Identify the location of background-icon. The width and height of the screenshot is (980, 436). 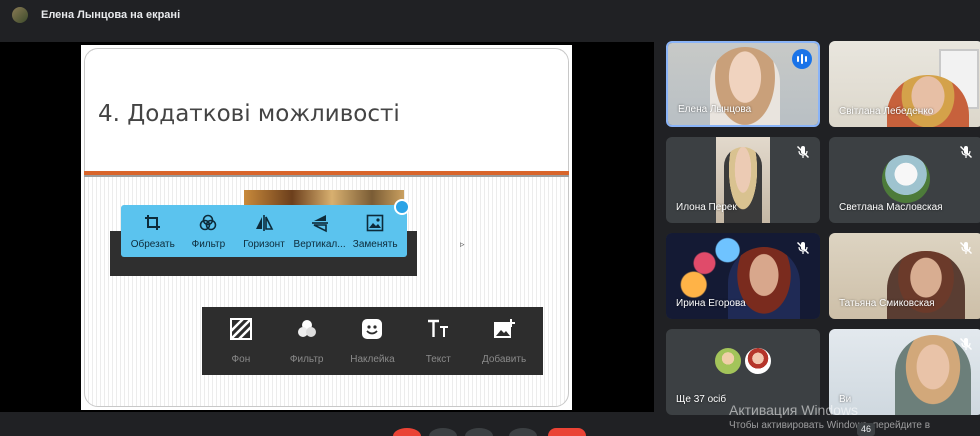
(240, 328).